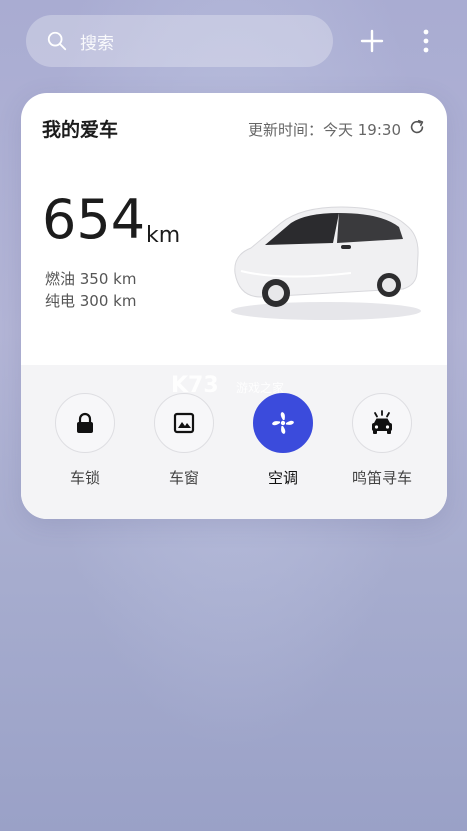 The height and width of the screenshot is (831, 467). I want to click on control-ac: 空调, so click(283, 440).